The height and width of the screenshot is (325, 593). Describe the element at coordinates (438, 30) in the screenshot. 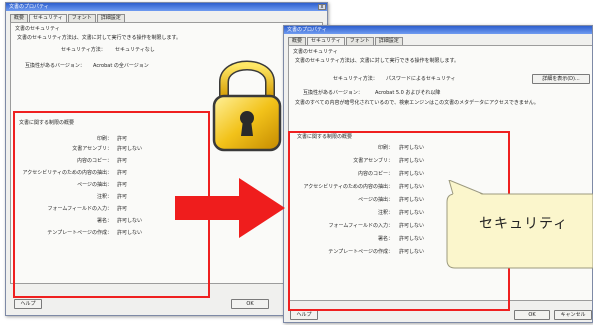

I see `right-dialog-titlebar: 文書のプロパティ` at that location.